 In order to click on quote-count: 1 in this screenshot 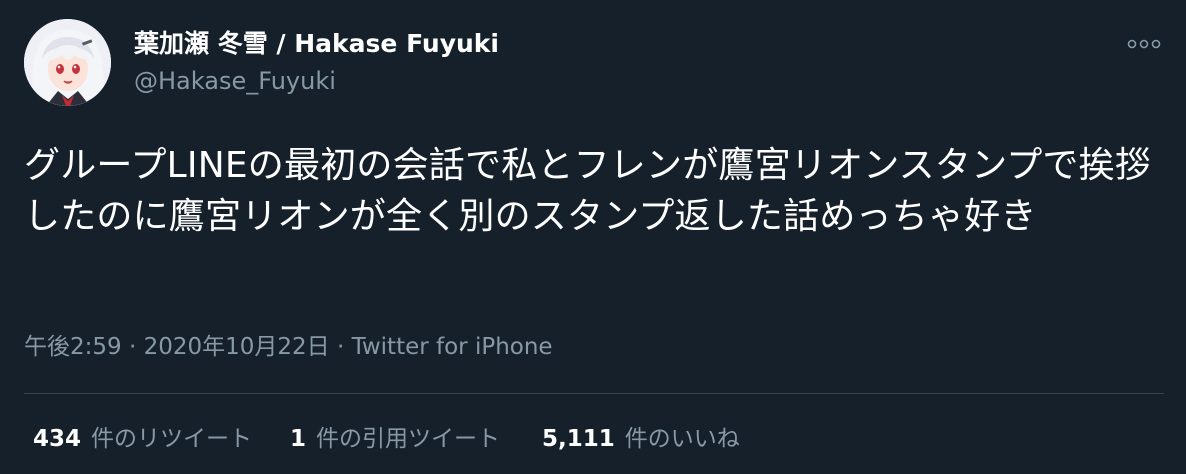, I will do `click(298, 439)`.